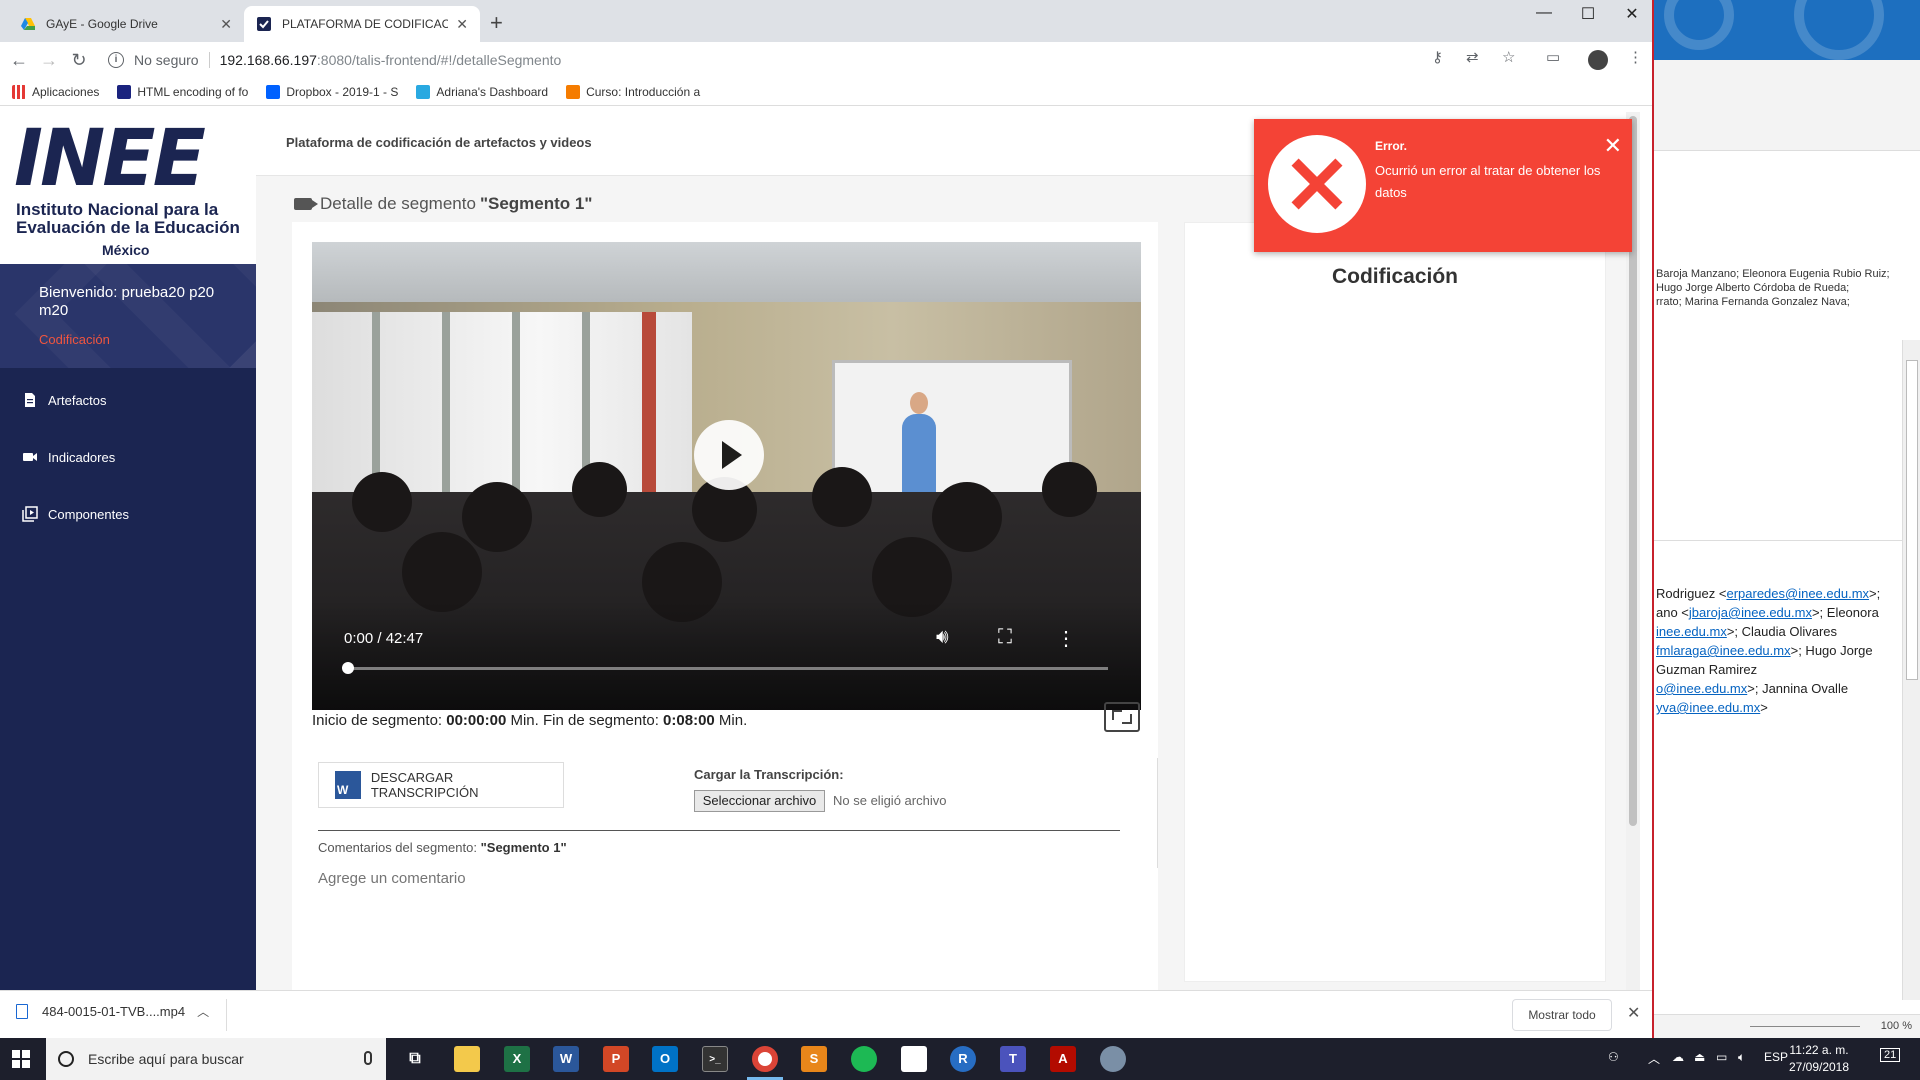 This screenshot has height=1080, width=1920. What do you see at coordinates (814, 1059) in the screenshot?
I see `sublime-icon: S` at bounding box center [814, 1059].